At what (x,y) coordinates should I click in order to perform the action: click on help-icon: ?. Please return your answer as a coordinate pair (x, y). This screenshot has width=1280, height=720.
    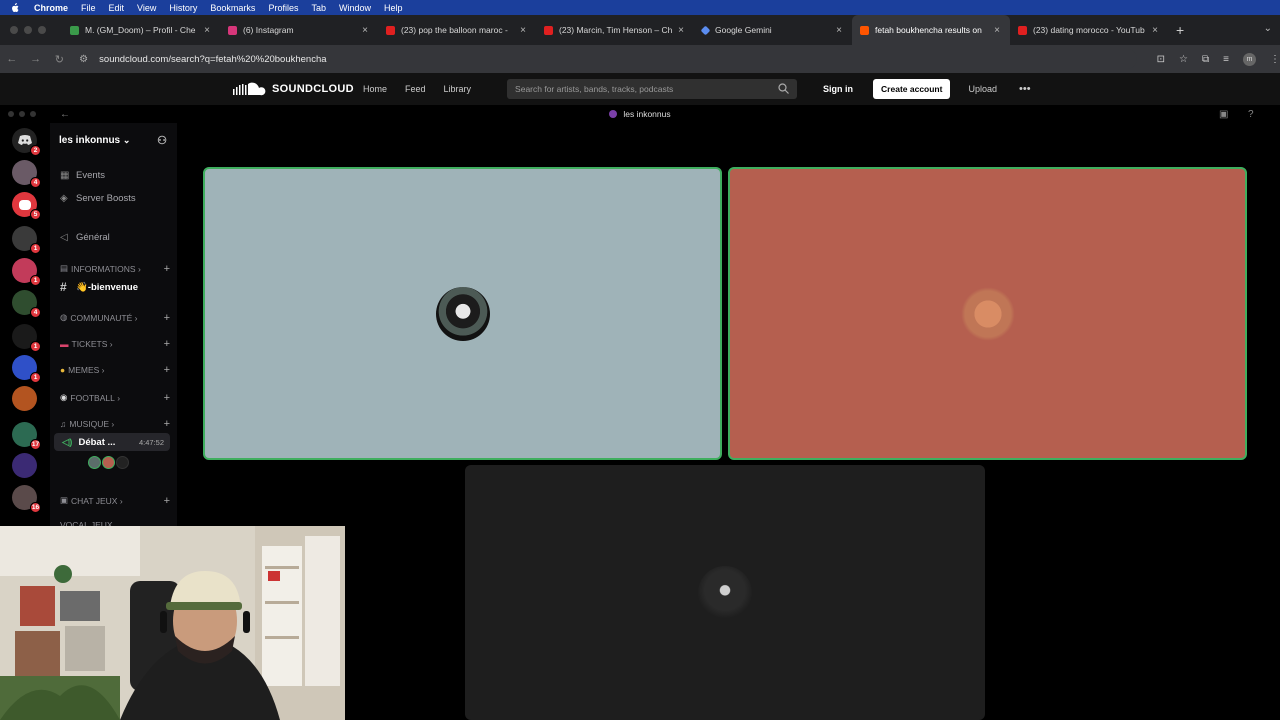
    Looking at the image, I should click on (1251, 114).